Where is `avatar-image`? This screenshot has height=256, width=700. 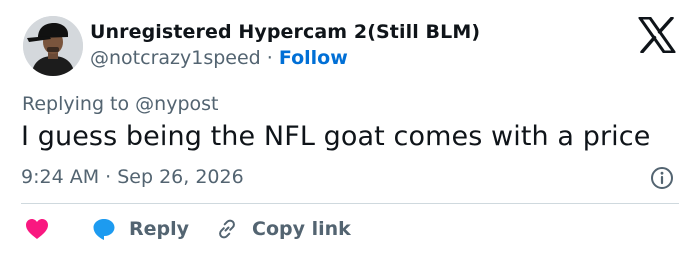
avatar-image is located at coordinates (53, 46).